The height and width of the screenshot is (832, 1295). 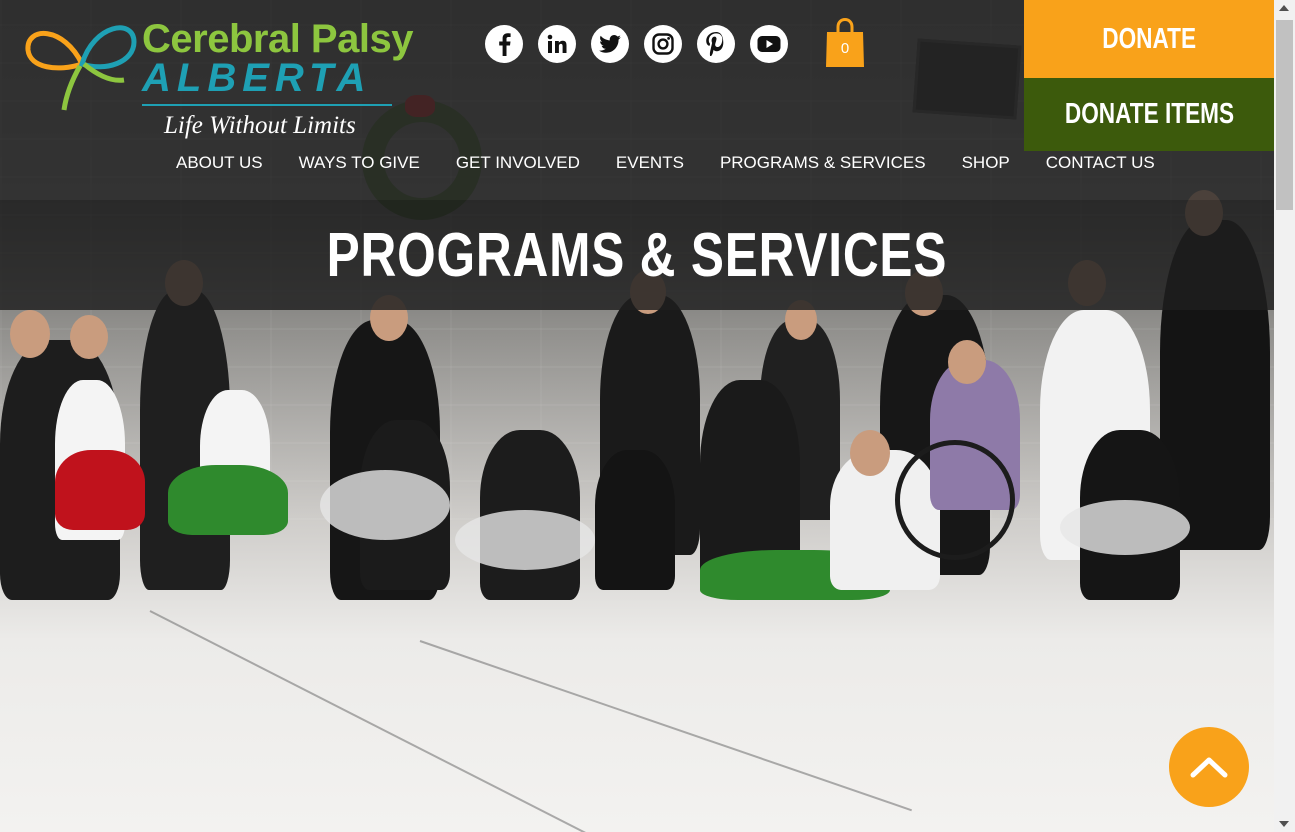 I want to click on facebook-icon, so click(x=505, y=44).